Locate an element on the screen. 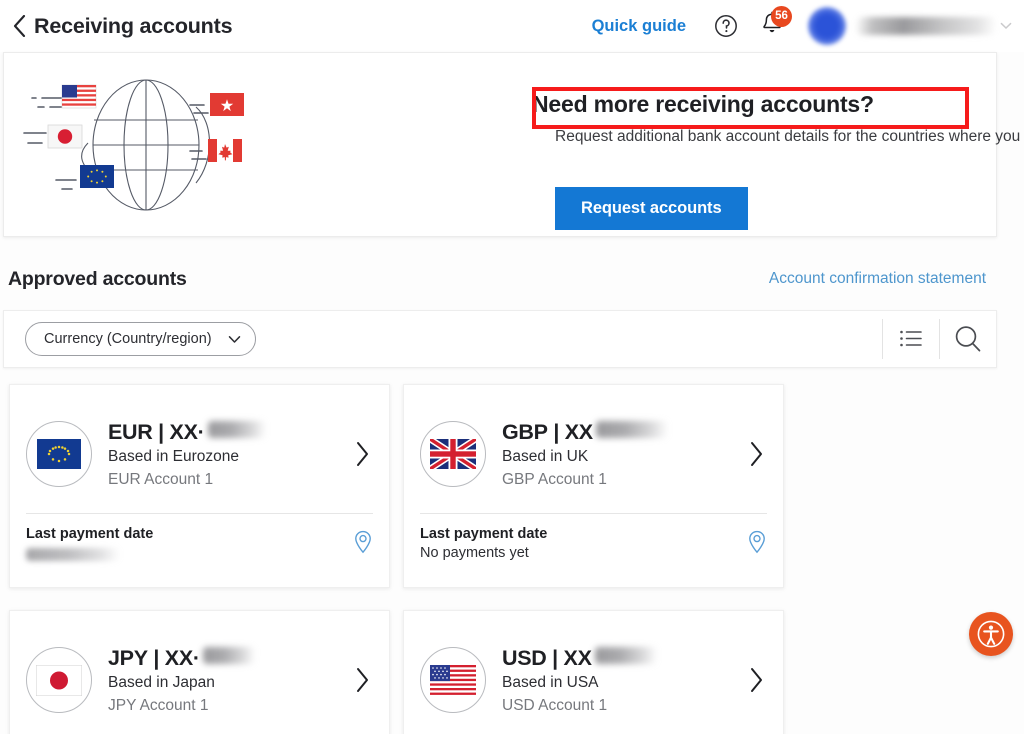  account-card-text: GBP | XX Based in UK GBP Account 1 is located at coordinates (622, 454).